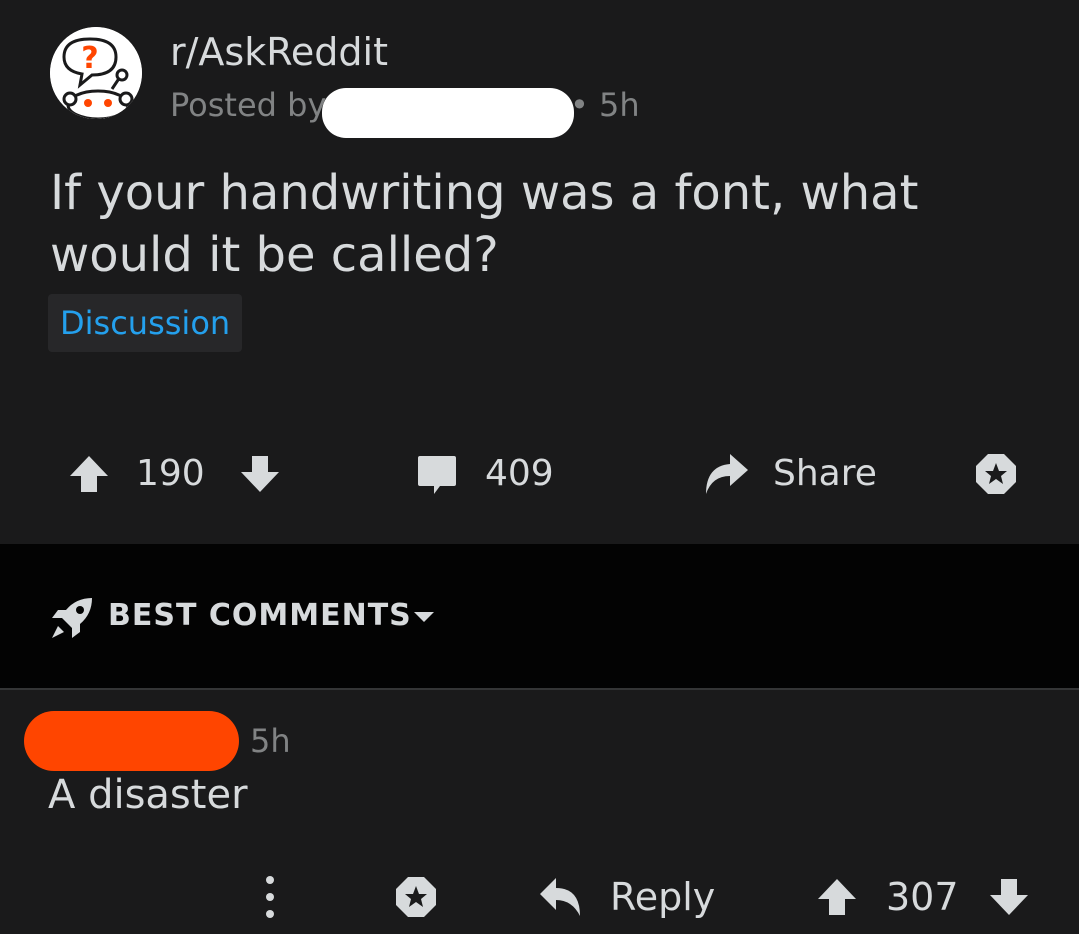 The height and width of the screenshot is (934, 1079). I want to click on post-timestamp: • 5h, so click(605, 105).